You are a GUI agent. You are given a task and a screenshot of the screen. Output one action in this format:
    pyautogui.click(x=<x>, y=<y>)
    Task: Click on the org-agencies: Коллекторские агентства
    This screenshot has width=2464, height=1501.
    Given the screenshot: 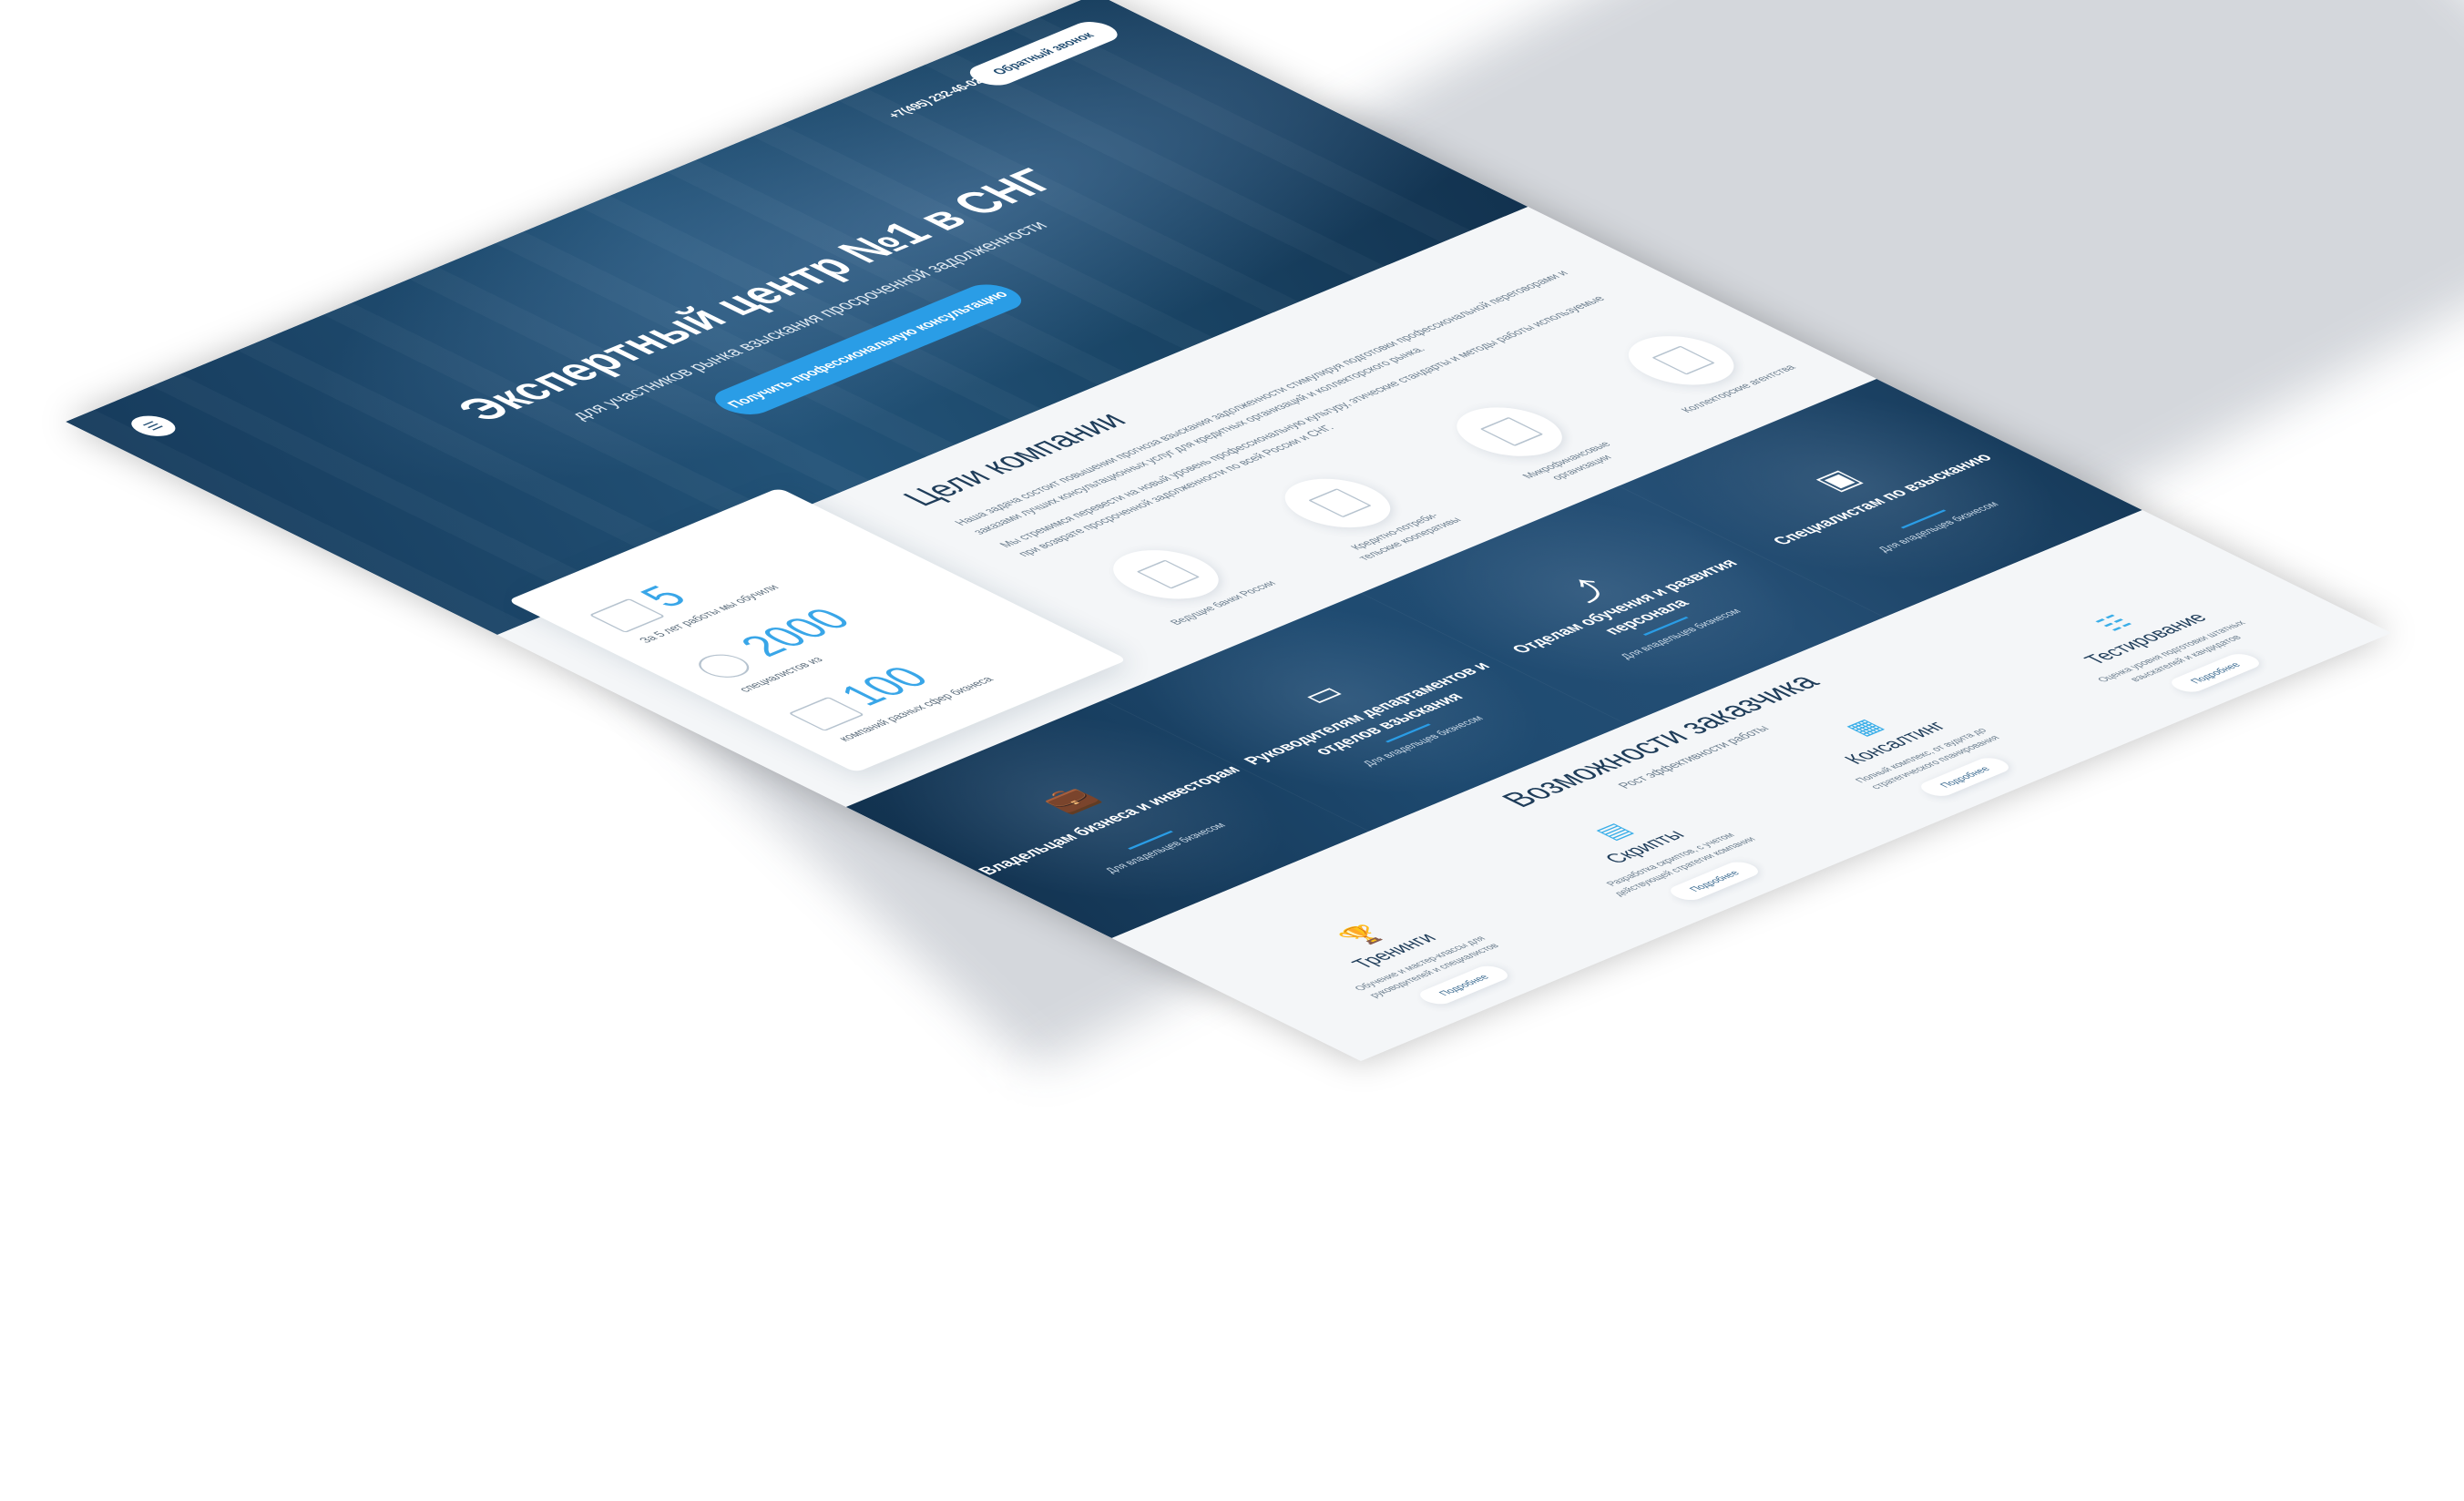 What is the action you would take?
    pyautogui.click(x=1701, y=370)
    